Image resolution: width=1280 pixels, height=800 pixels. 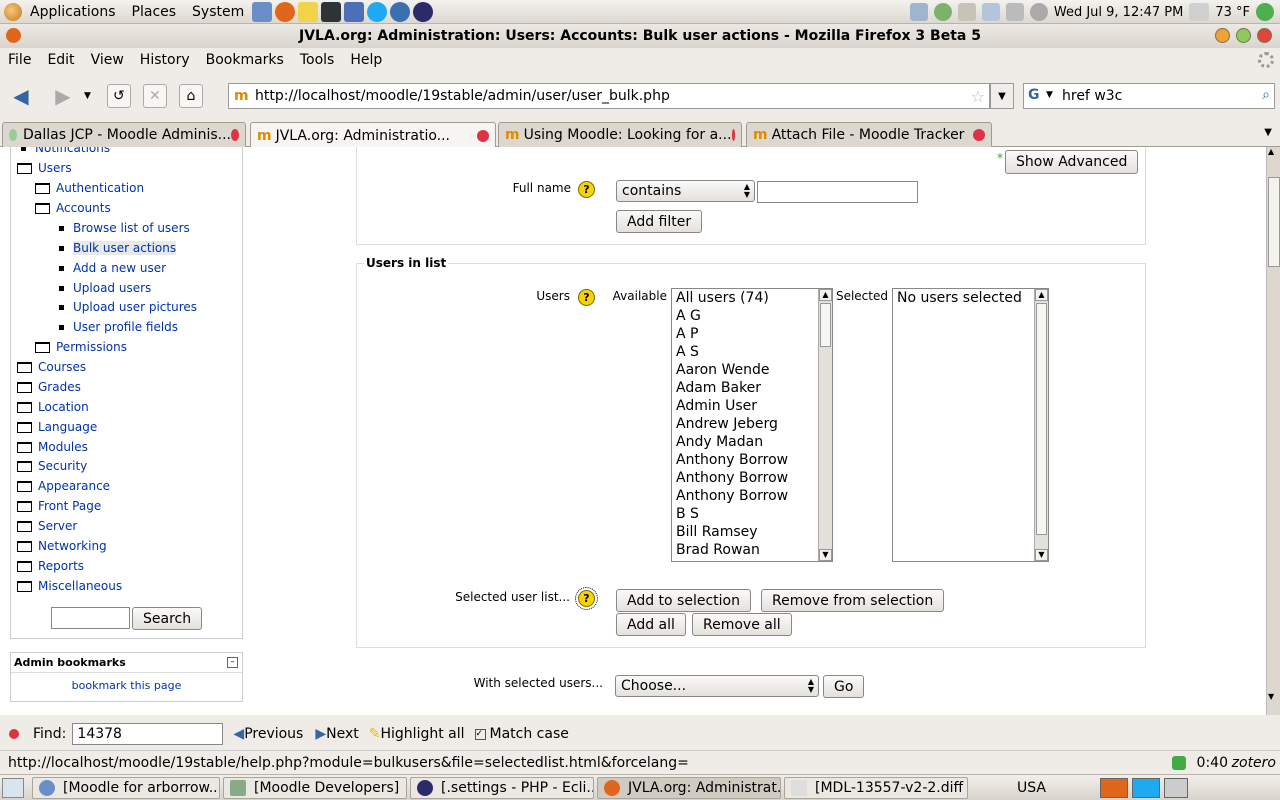 I want to click on sidebar-item-networking: Networking, so click(x=62, y=546).